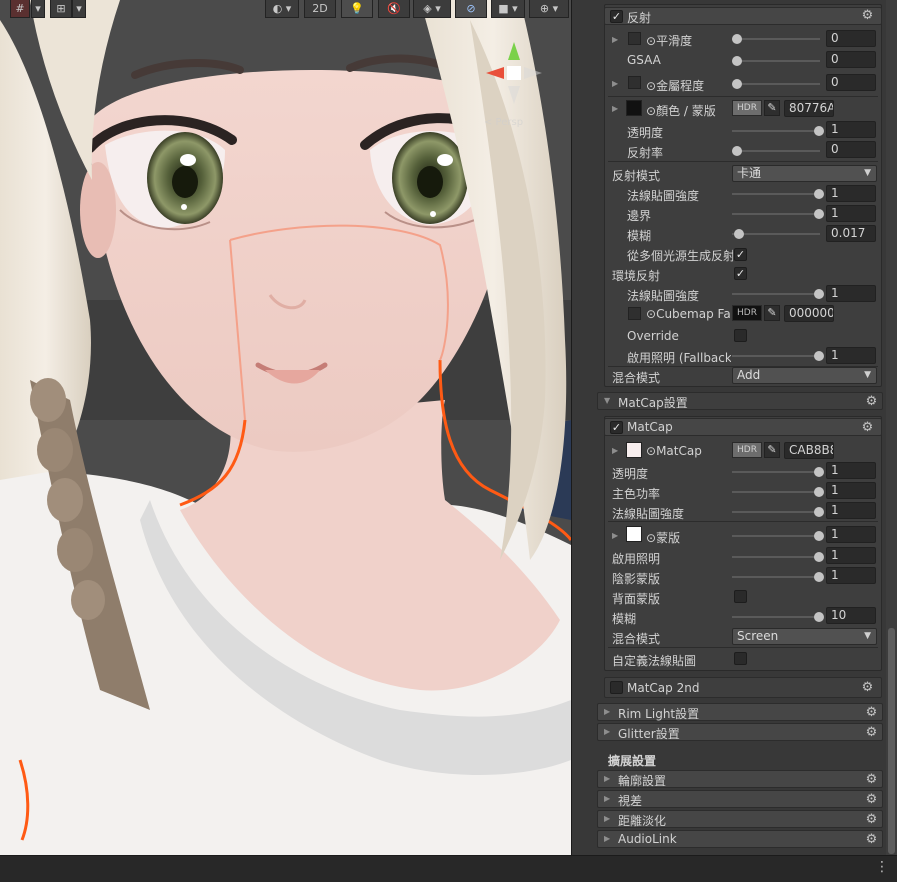 The width and height of the screenshot is (897, 882). I want to click on mask-texture-slot, so click(634, 108).